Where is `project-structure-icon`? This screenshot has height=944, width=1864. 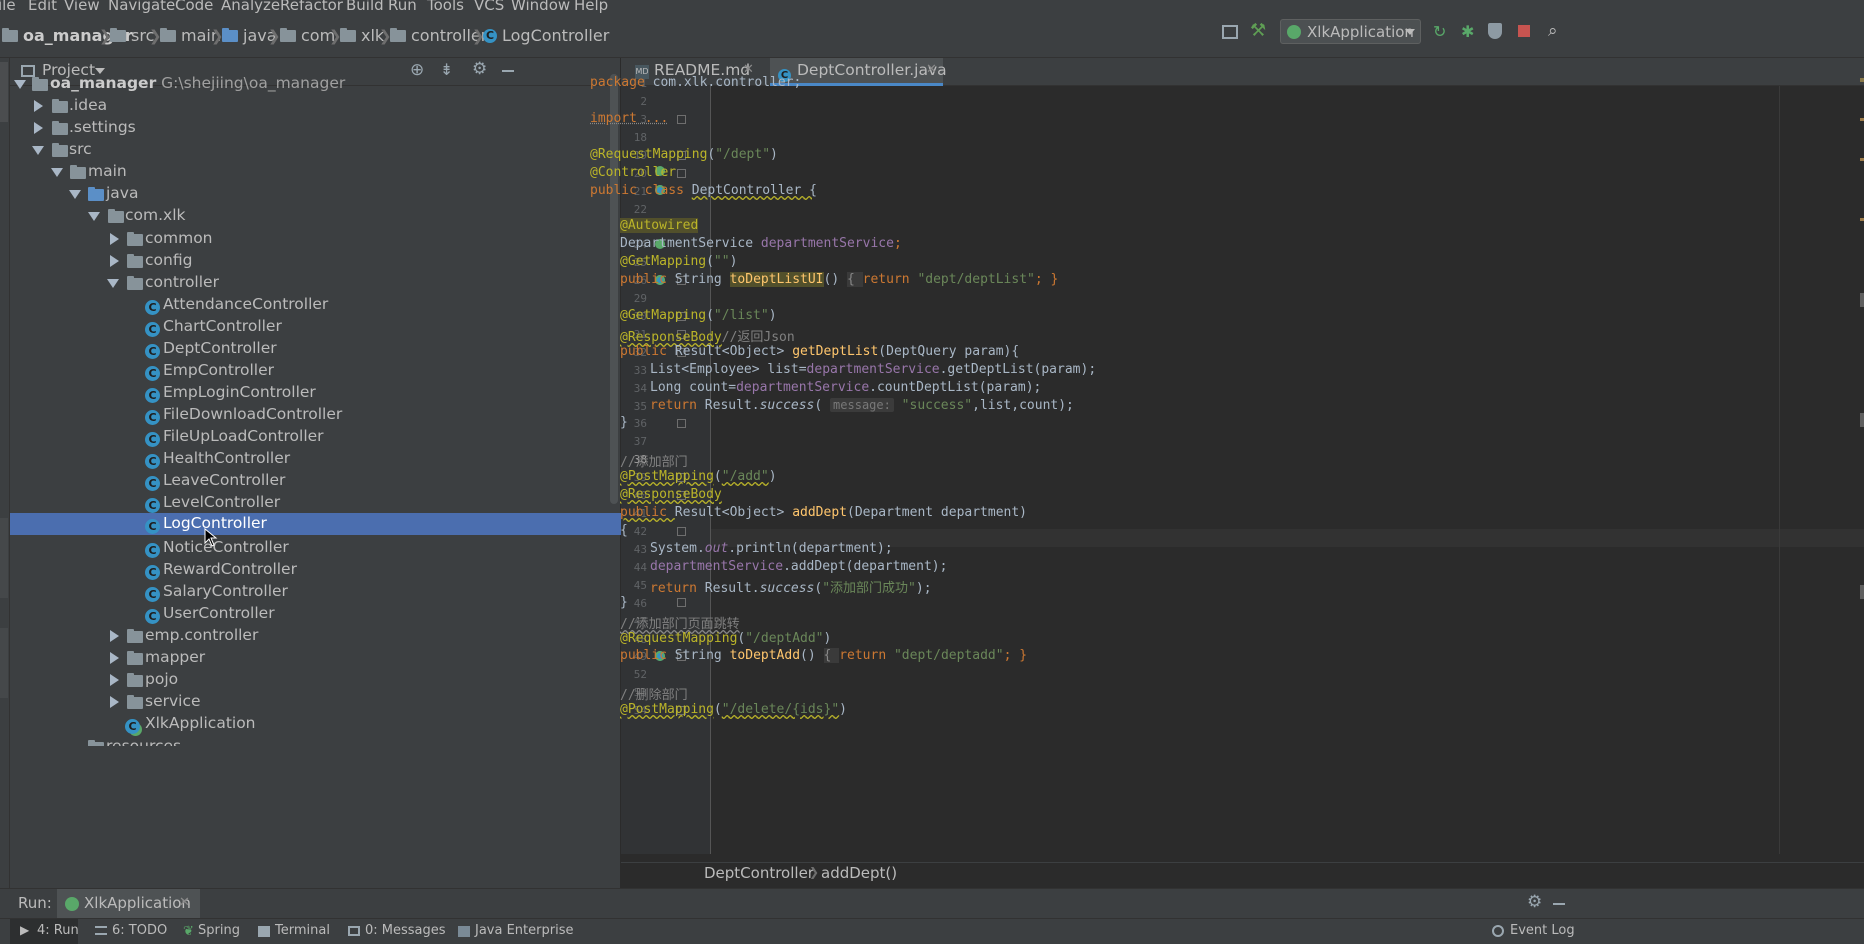 project-structure-icon is located at coordinates (1230, 32).